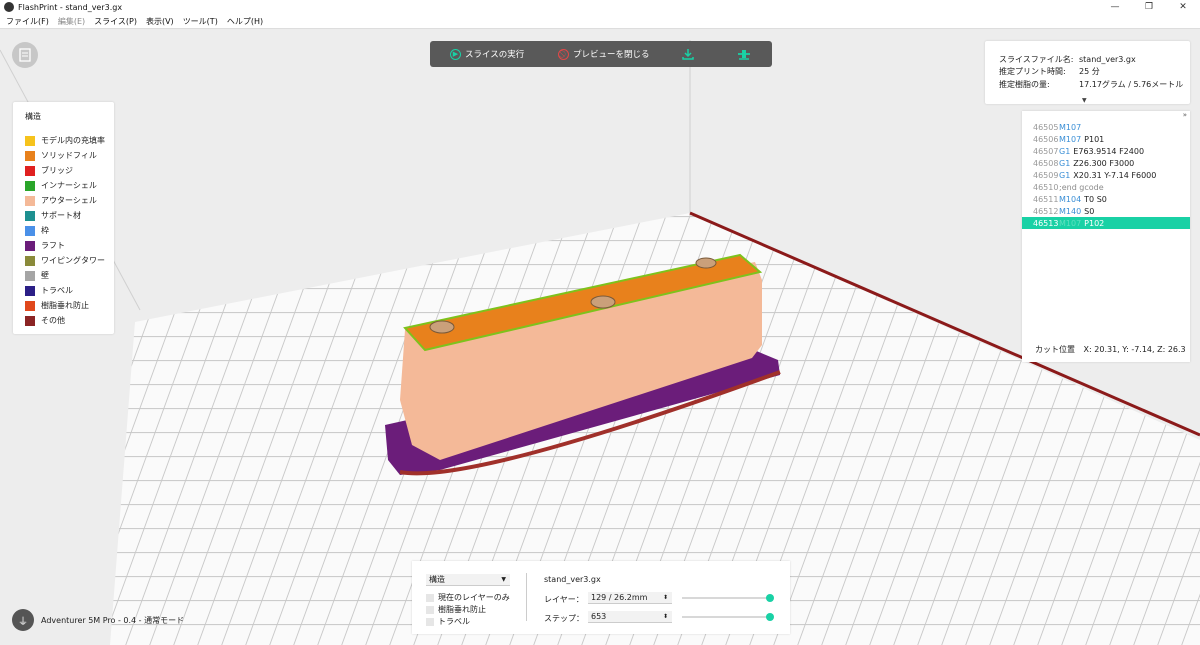  Describe the element at coordinates (563, 54) in the screenshot. I see `no-entry-icon: ⃠` at that location.